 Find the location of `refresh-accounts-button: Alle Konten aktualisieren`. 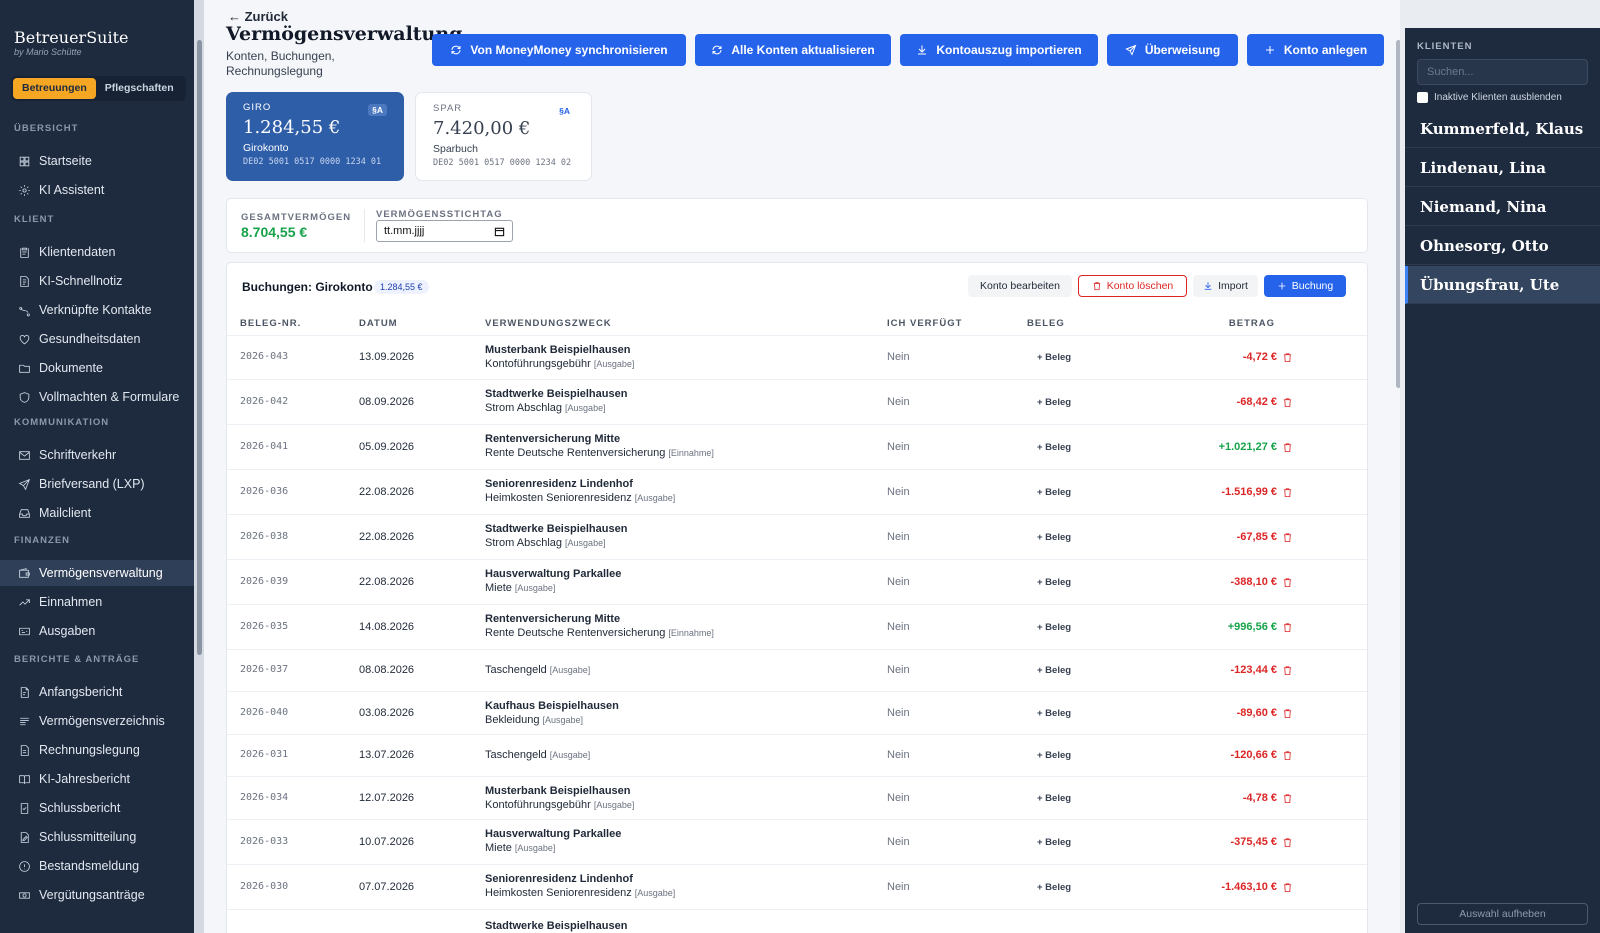

refresh-accounts-button: Alle Konten aktualisieren is located at coordinates (793, 50).